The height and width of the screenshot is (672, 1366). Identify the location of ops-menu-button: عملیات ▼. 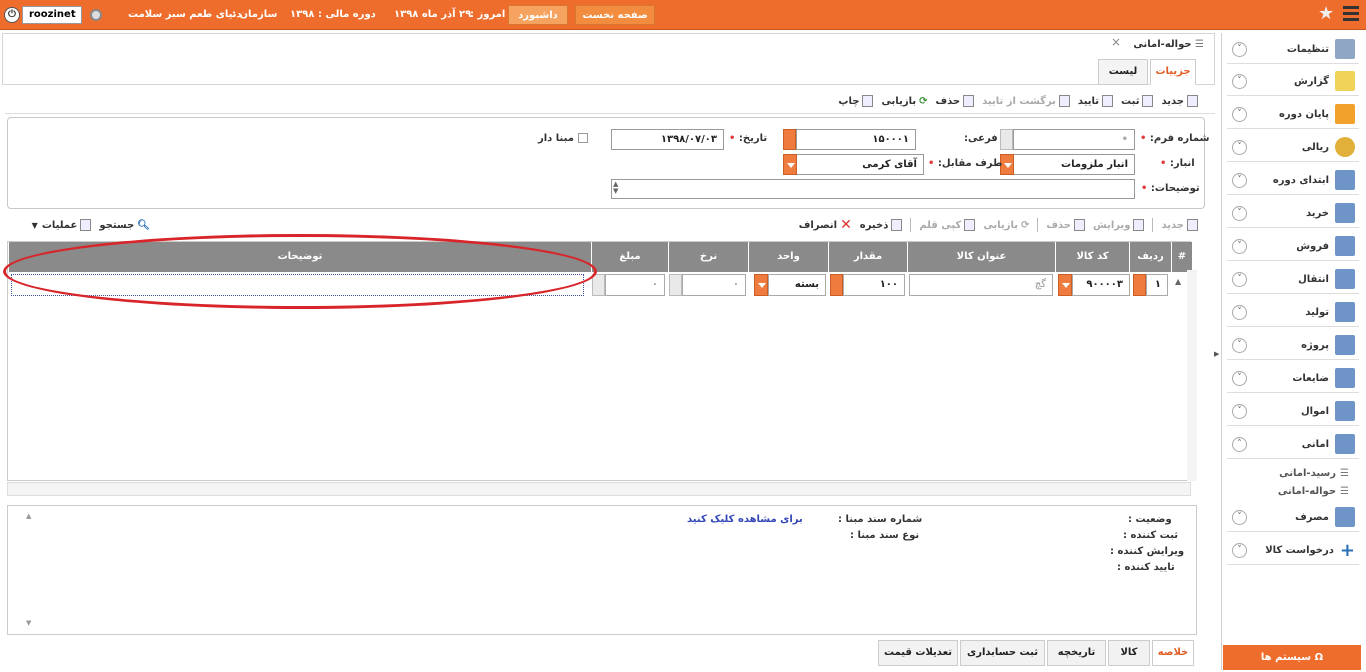
(62, 225).